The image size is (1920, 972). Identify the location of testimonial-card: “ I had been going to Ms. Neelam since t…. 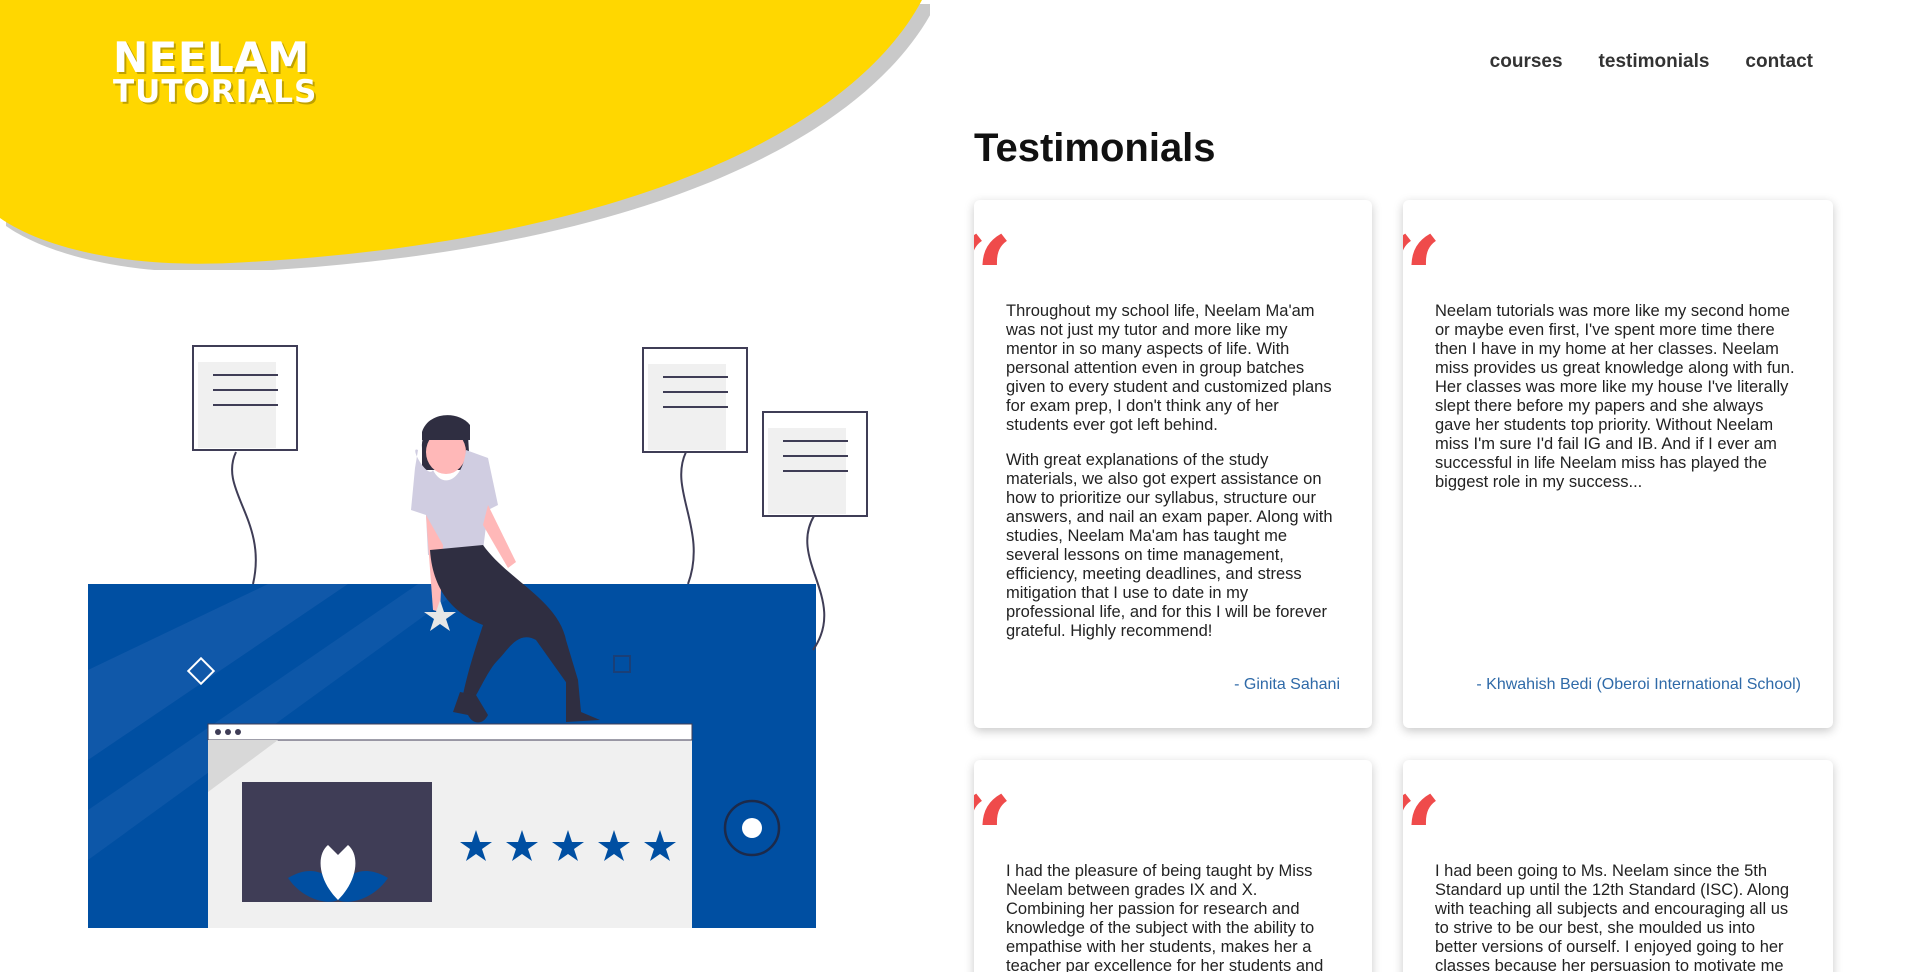
(1618, 866).